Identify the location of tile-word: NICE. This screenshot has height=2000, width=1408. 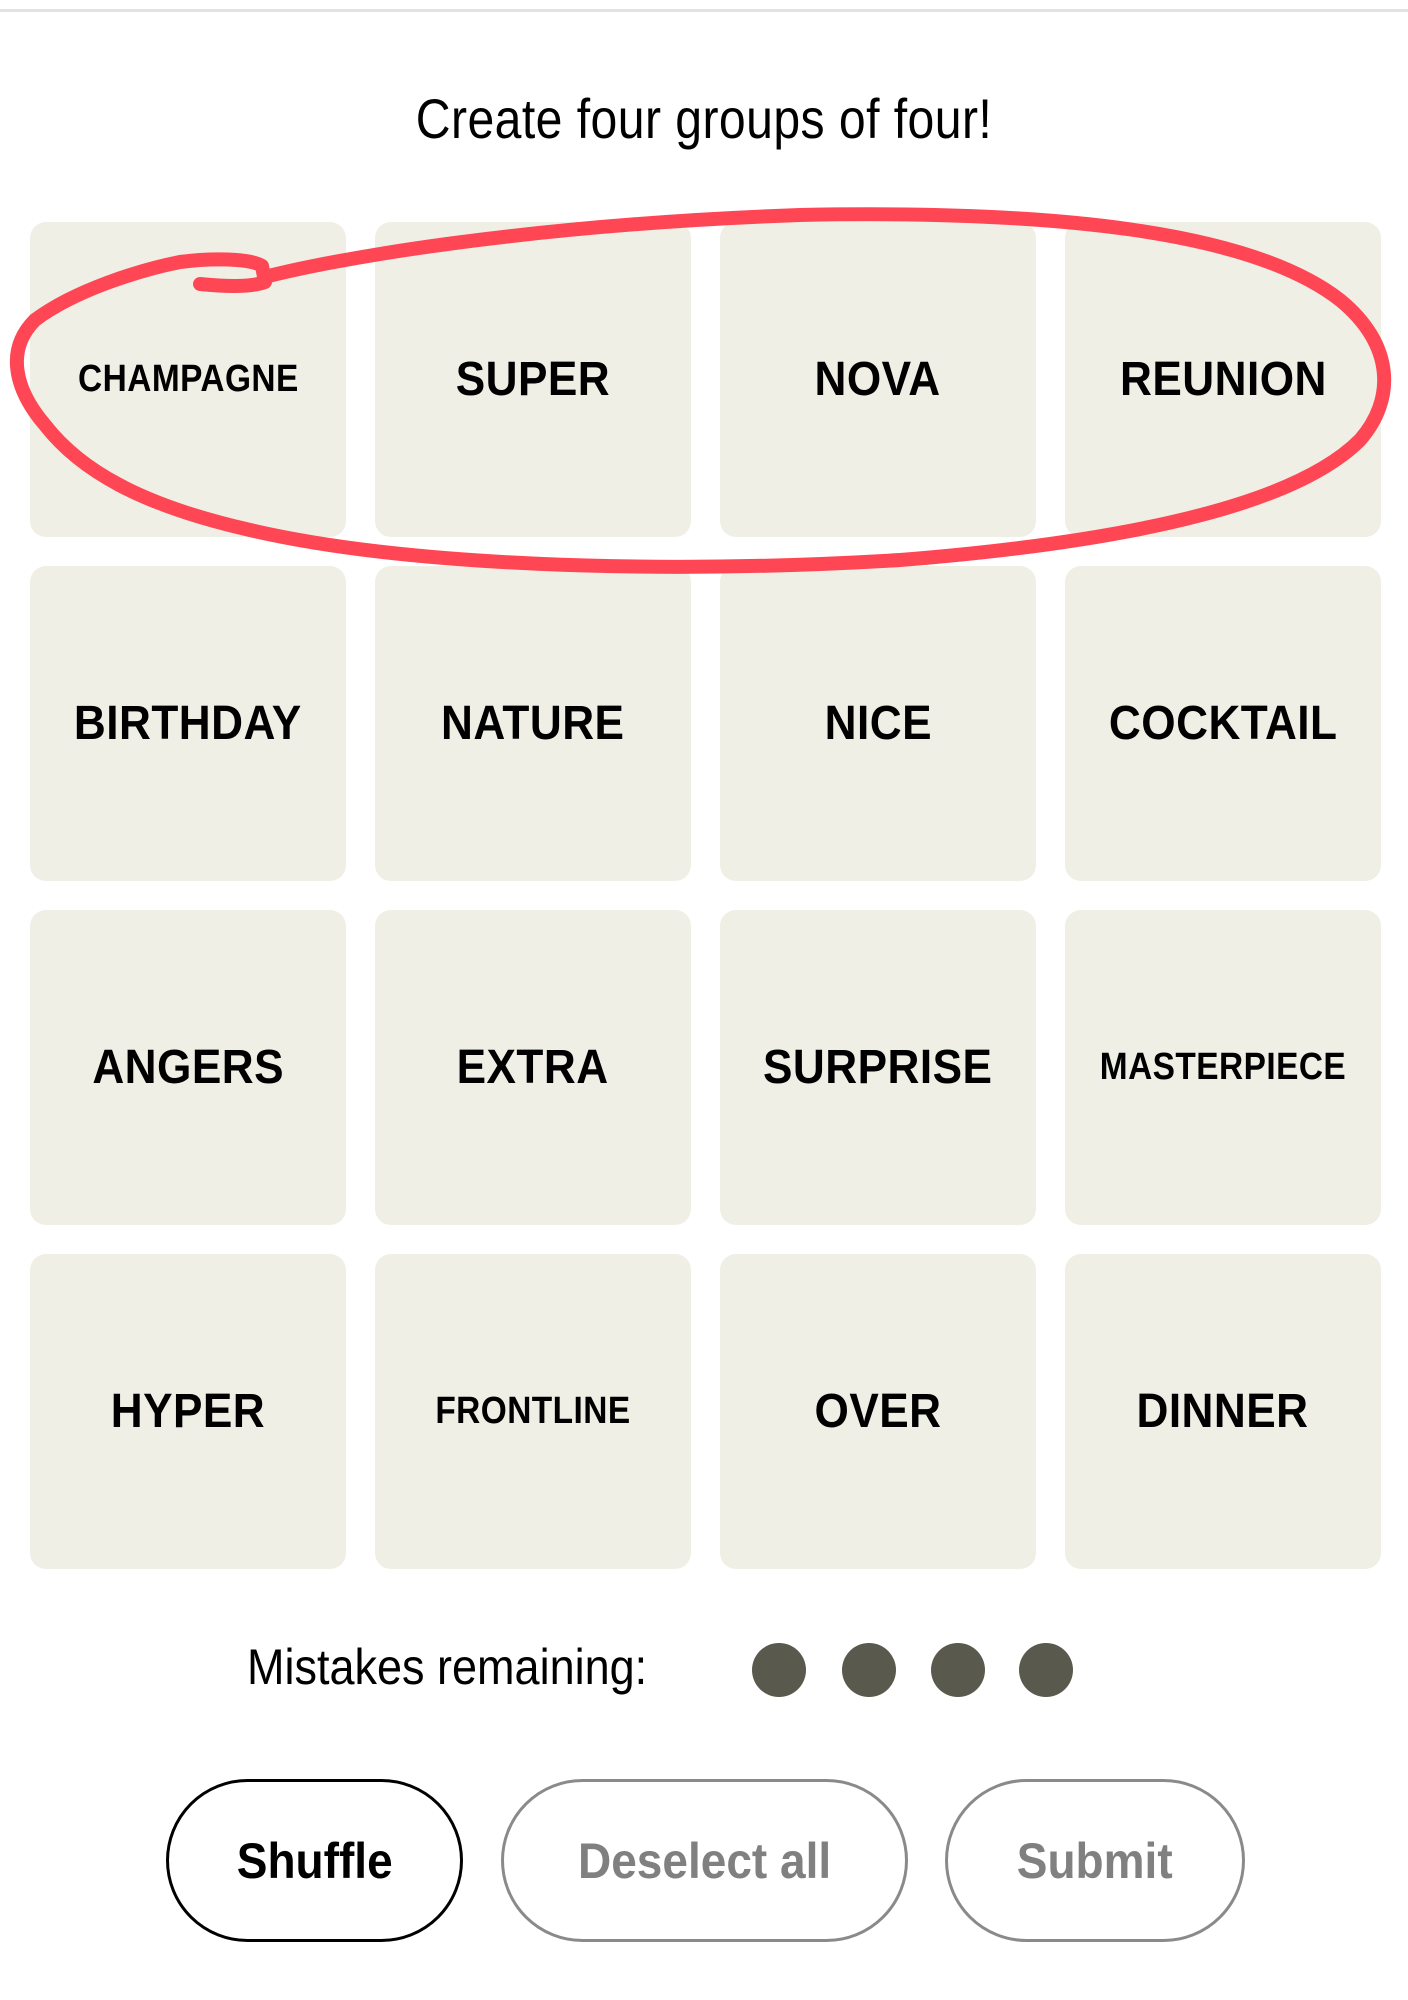
(878, 723).